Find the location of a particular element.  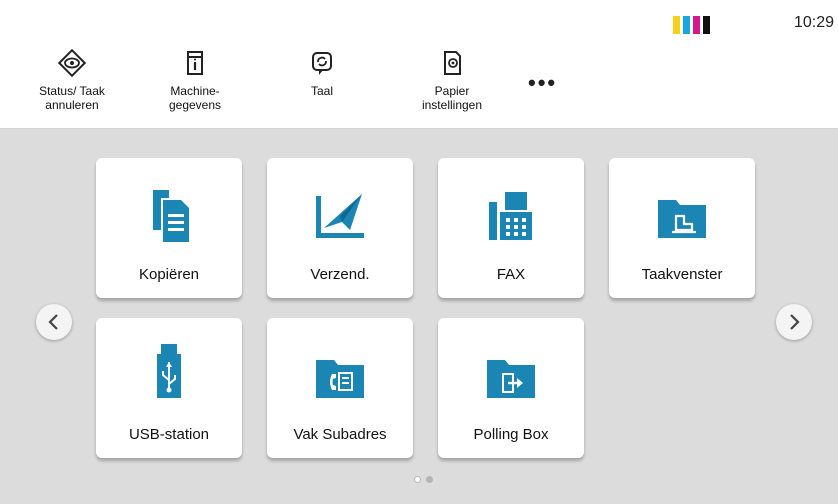

tile-fax: FAX is located at coordinates (511, 228).